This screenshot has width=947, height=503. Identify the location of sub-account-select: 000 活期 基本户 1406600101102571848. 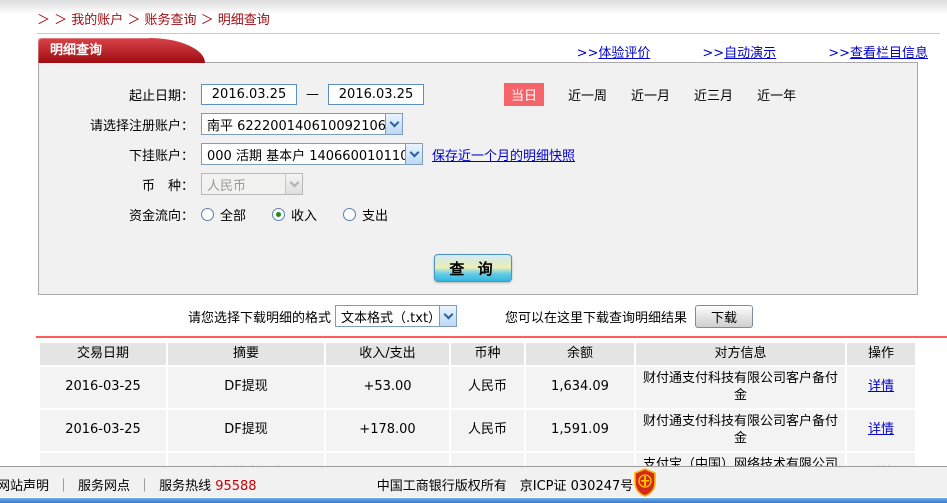
(312, 154).